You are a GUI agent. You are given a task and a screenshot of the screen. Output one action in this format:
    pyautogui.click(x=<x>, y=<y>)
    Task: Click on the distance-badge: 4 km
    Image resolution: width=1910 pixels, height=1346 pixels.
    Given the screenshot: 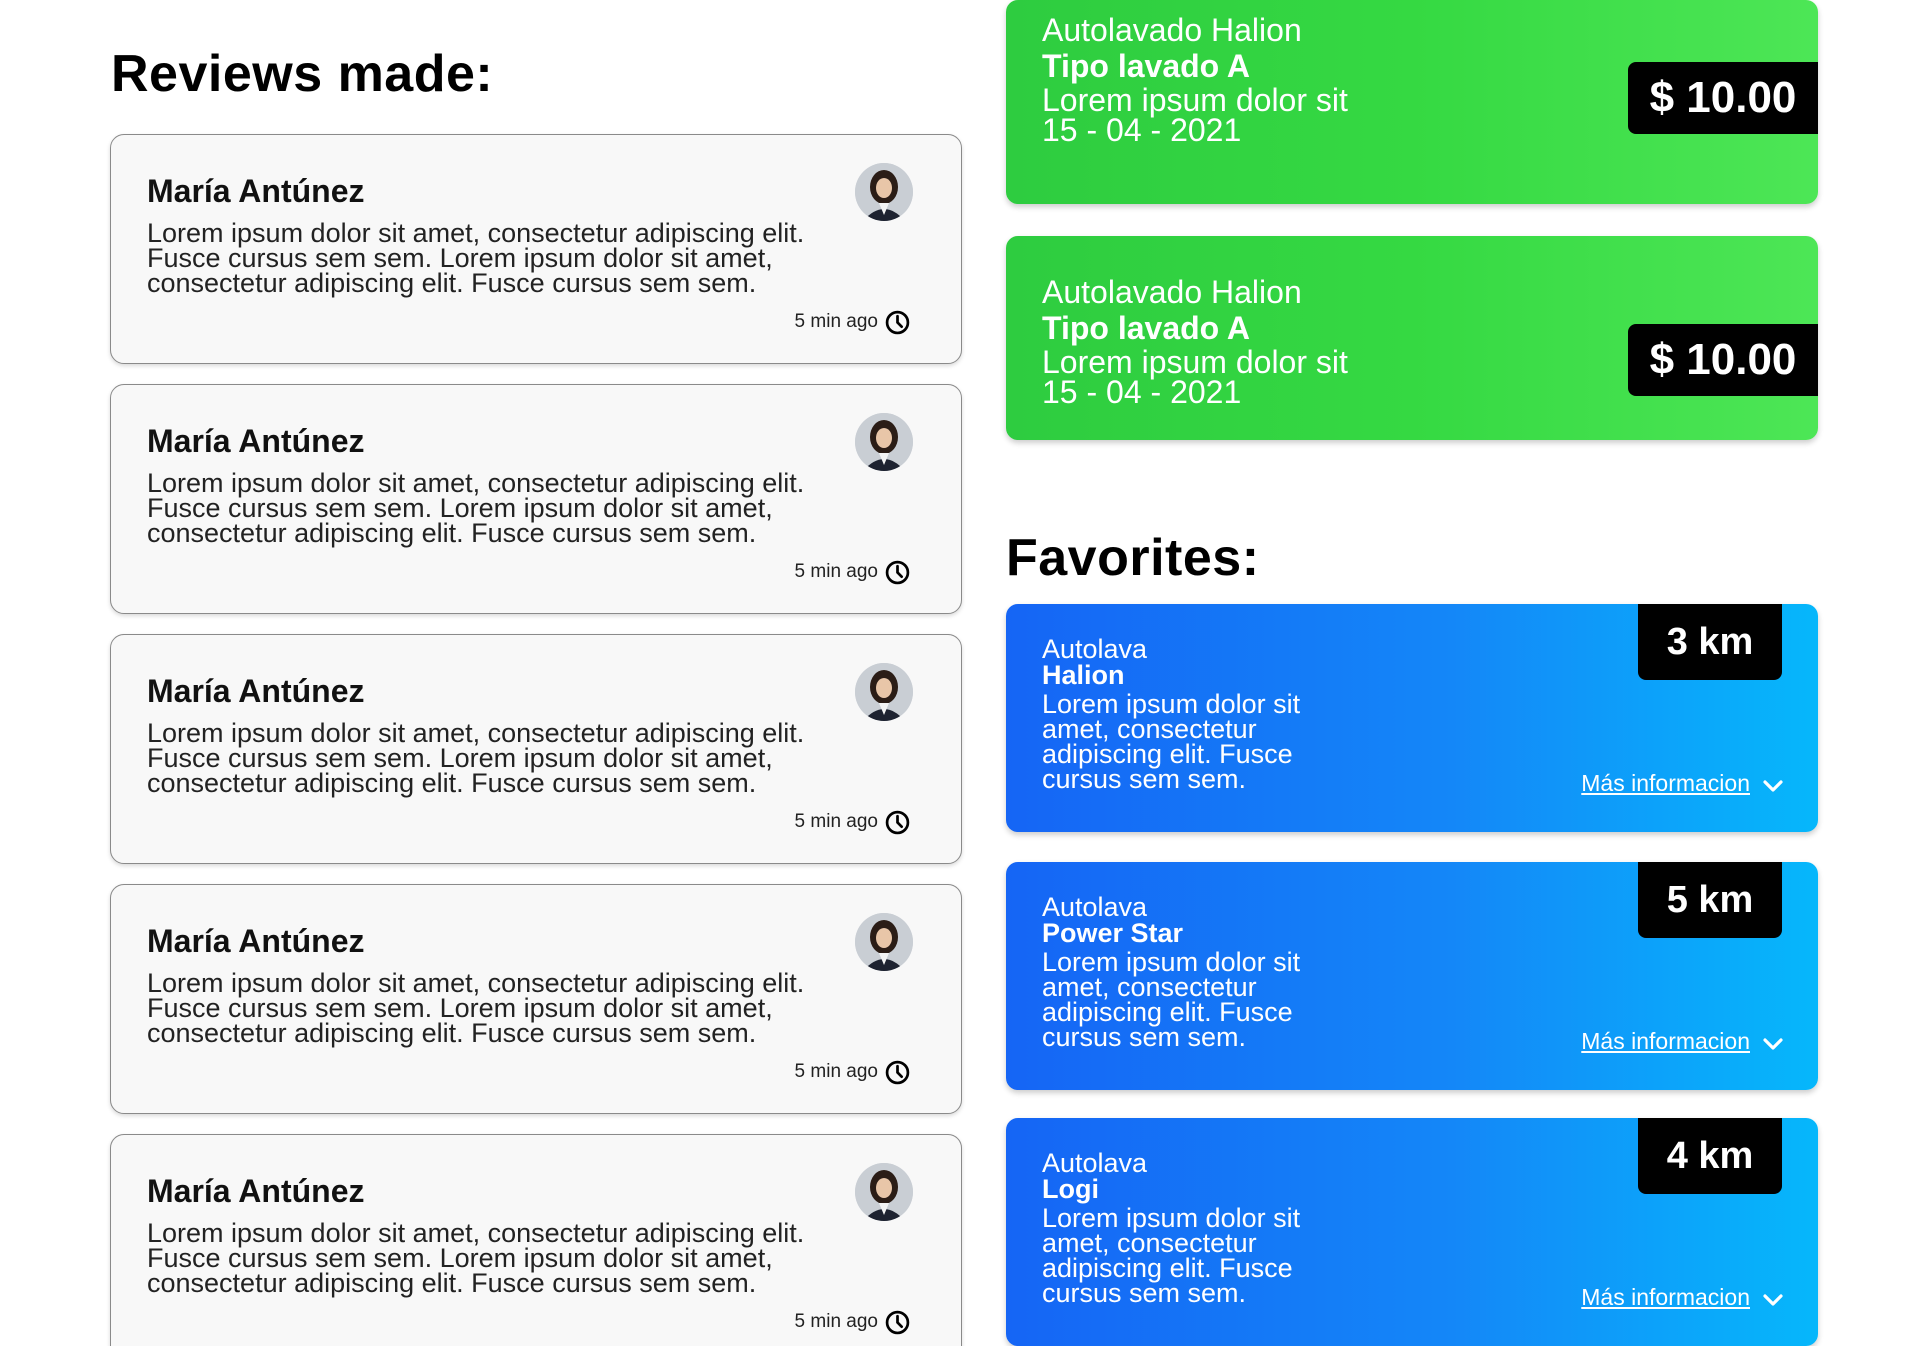 What is the action you would take?
    pyautogui.click(x=1710, y=1156)
    